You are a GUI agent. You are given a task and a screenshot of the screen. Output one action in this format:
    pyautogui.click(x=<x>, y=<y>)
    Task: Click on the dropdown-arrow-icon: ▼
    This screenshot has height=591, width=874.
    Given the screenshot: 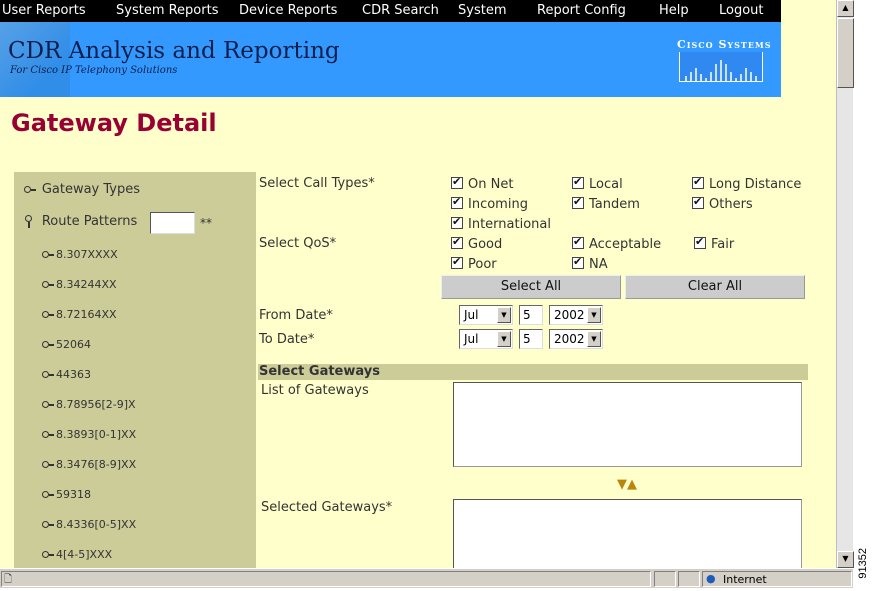 What is the action you would take?
    pyautogui.click(x=594, y=315)
    